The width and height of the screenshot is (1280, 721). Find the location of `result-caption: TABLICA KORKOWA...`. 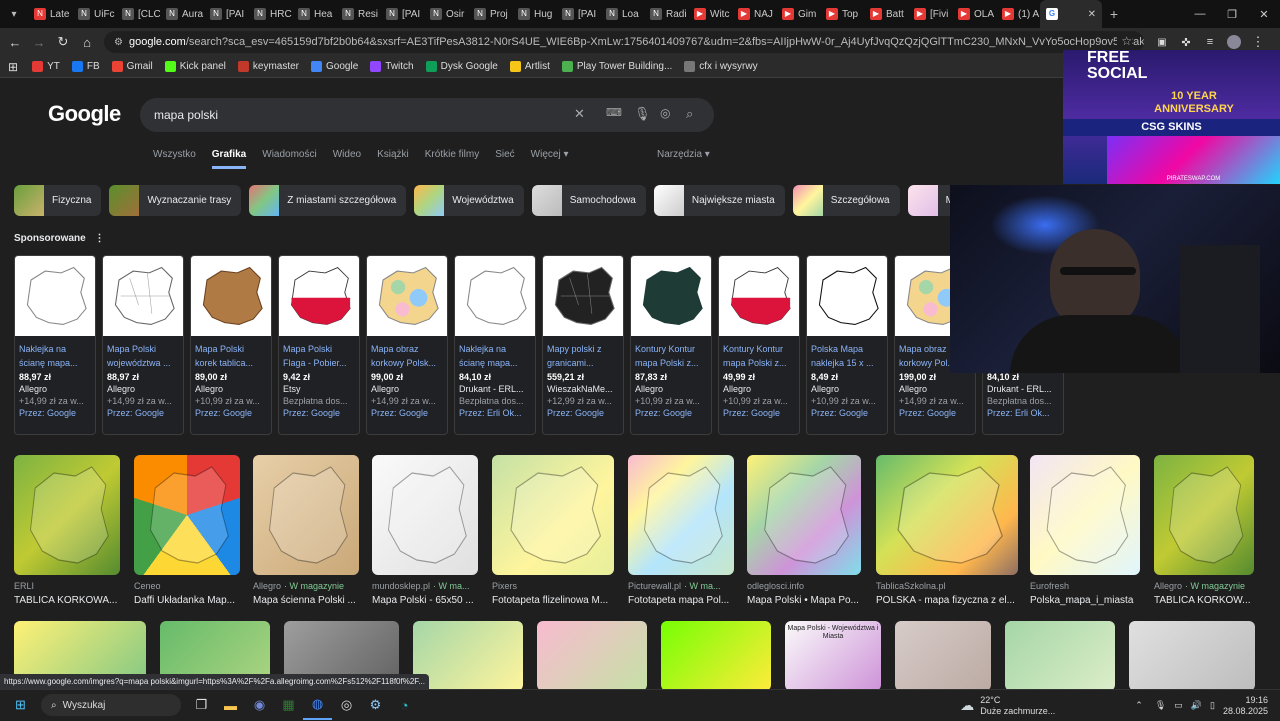

result-caption: TABLICA KORKOWA... is located at coordinates (67, 600).